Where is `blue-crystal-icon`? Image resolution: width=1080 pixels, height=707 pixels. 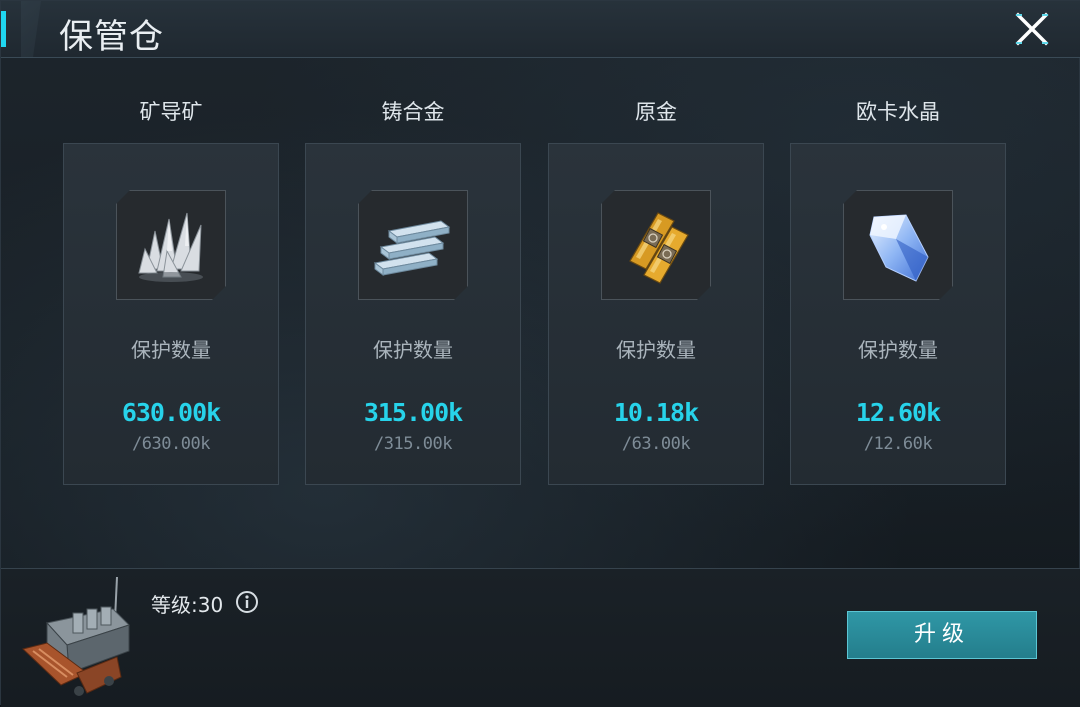 blue-crystal-icon is located at coordinates (898, 245).